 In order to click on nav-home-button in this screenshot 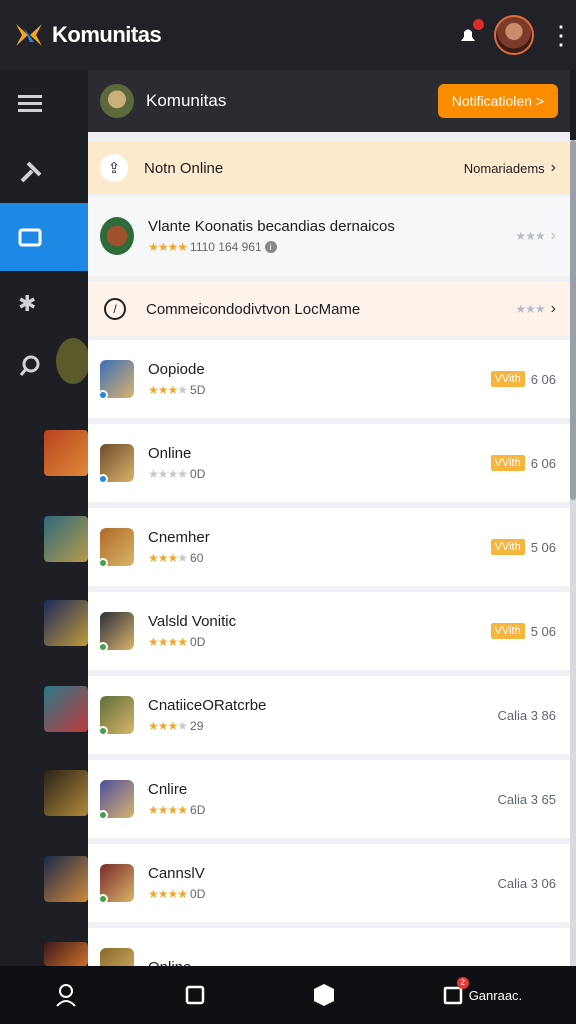, I will do `click(324, 995)`.